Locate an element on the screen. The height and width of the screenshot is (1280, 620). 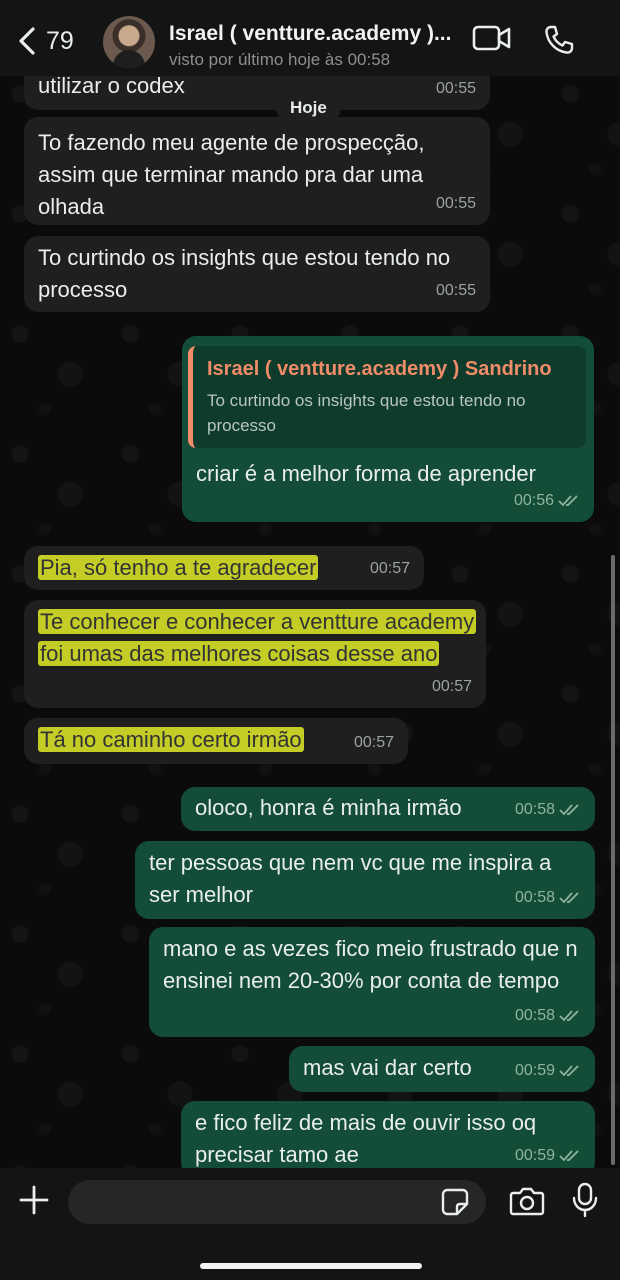
chevron-left-icon is located at coordinates (27, 41).